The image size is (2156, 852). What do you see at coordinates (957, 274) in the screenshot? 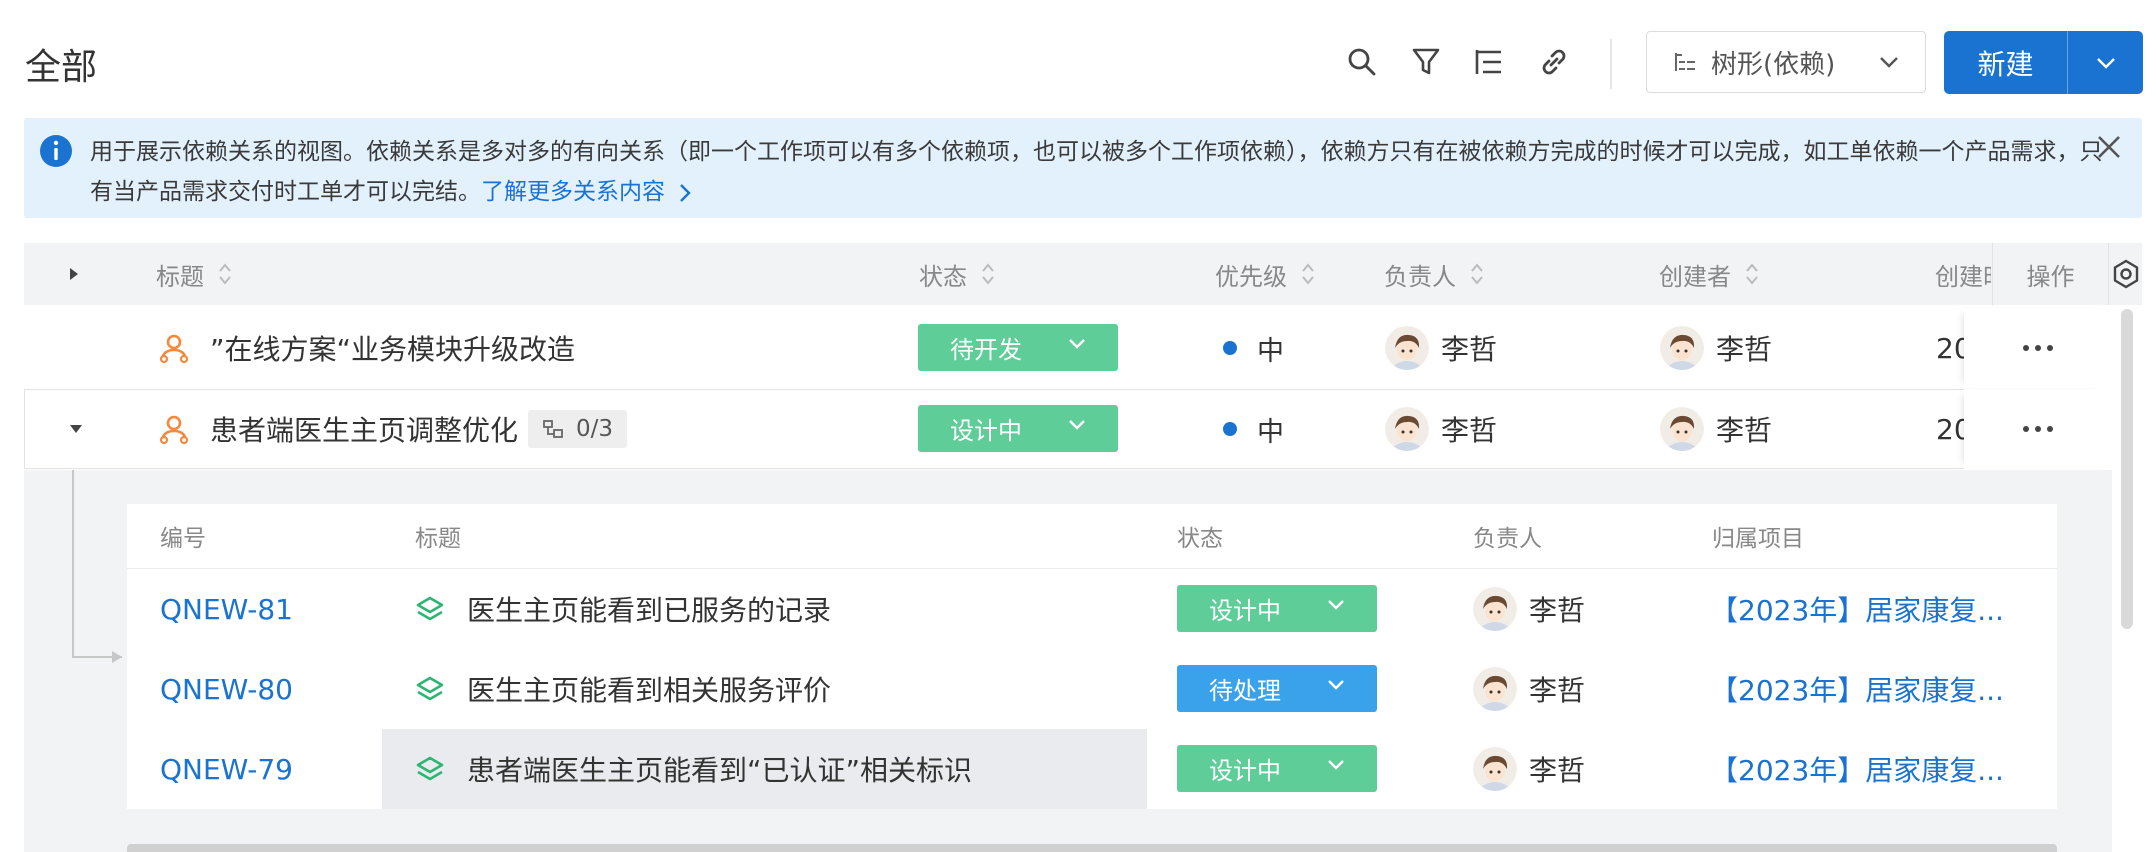
I see `col-header-status: 状态` at bounding box center [957, 274].